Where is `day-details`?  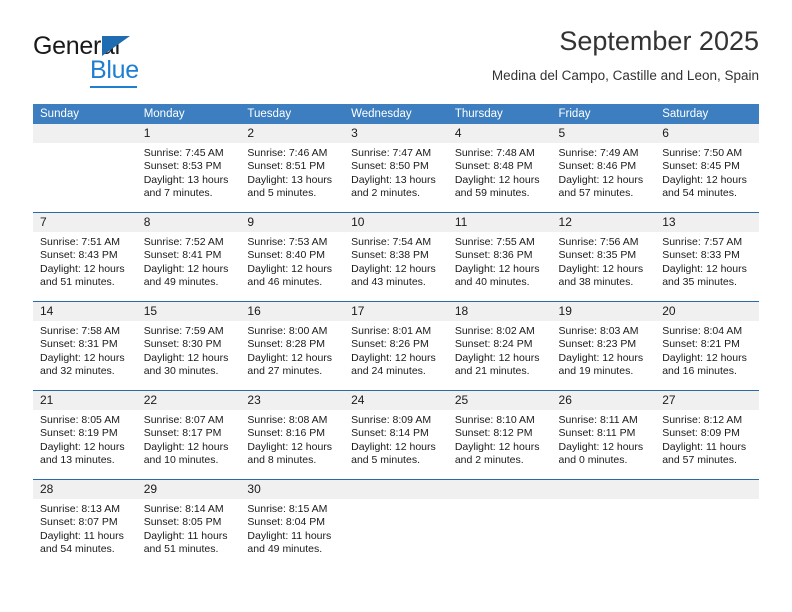 day-details is located at coordinates (500, 501).